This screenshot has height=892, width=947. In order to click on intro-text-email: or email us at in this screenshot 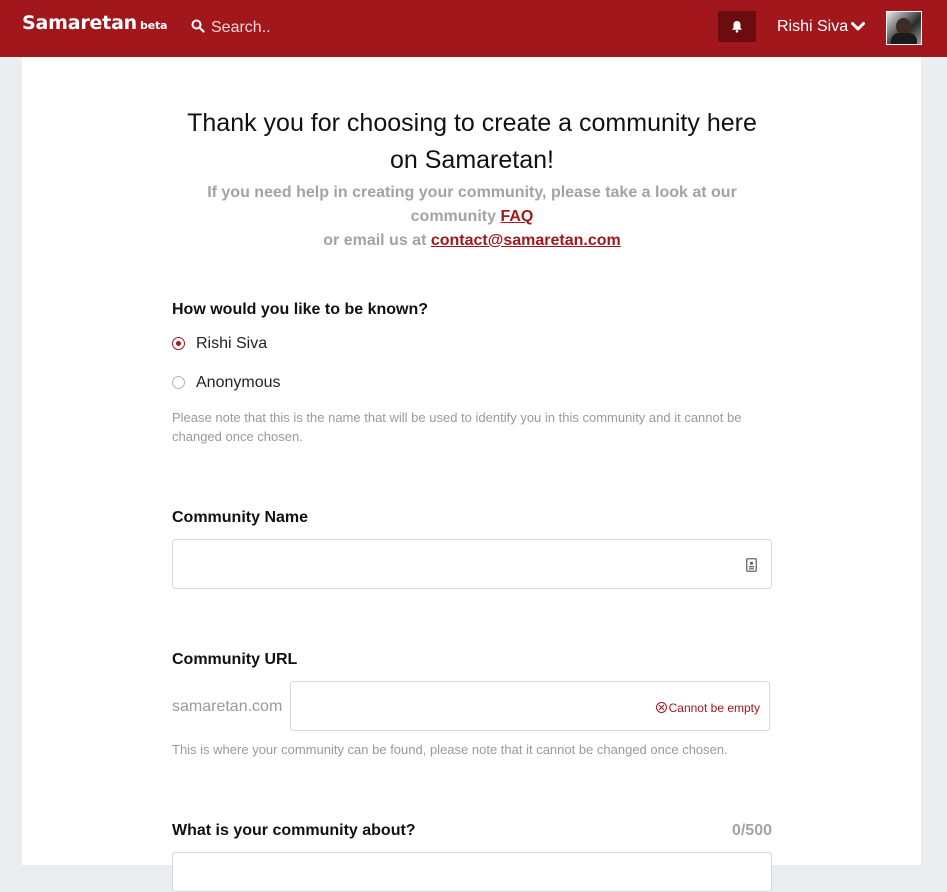, I will do `click(375, 240)`.